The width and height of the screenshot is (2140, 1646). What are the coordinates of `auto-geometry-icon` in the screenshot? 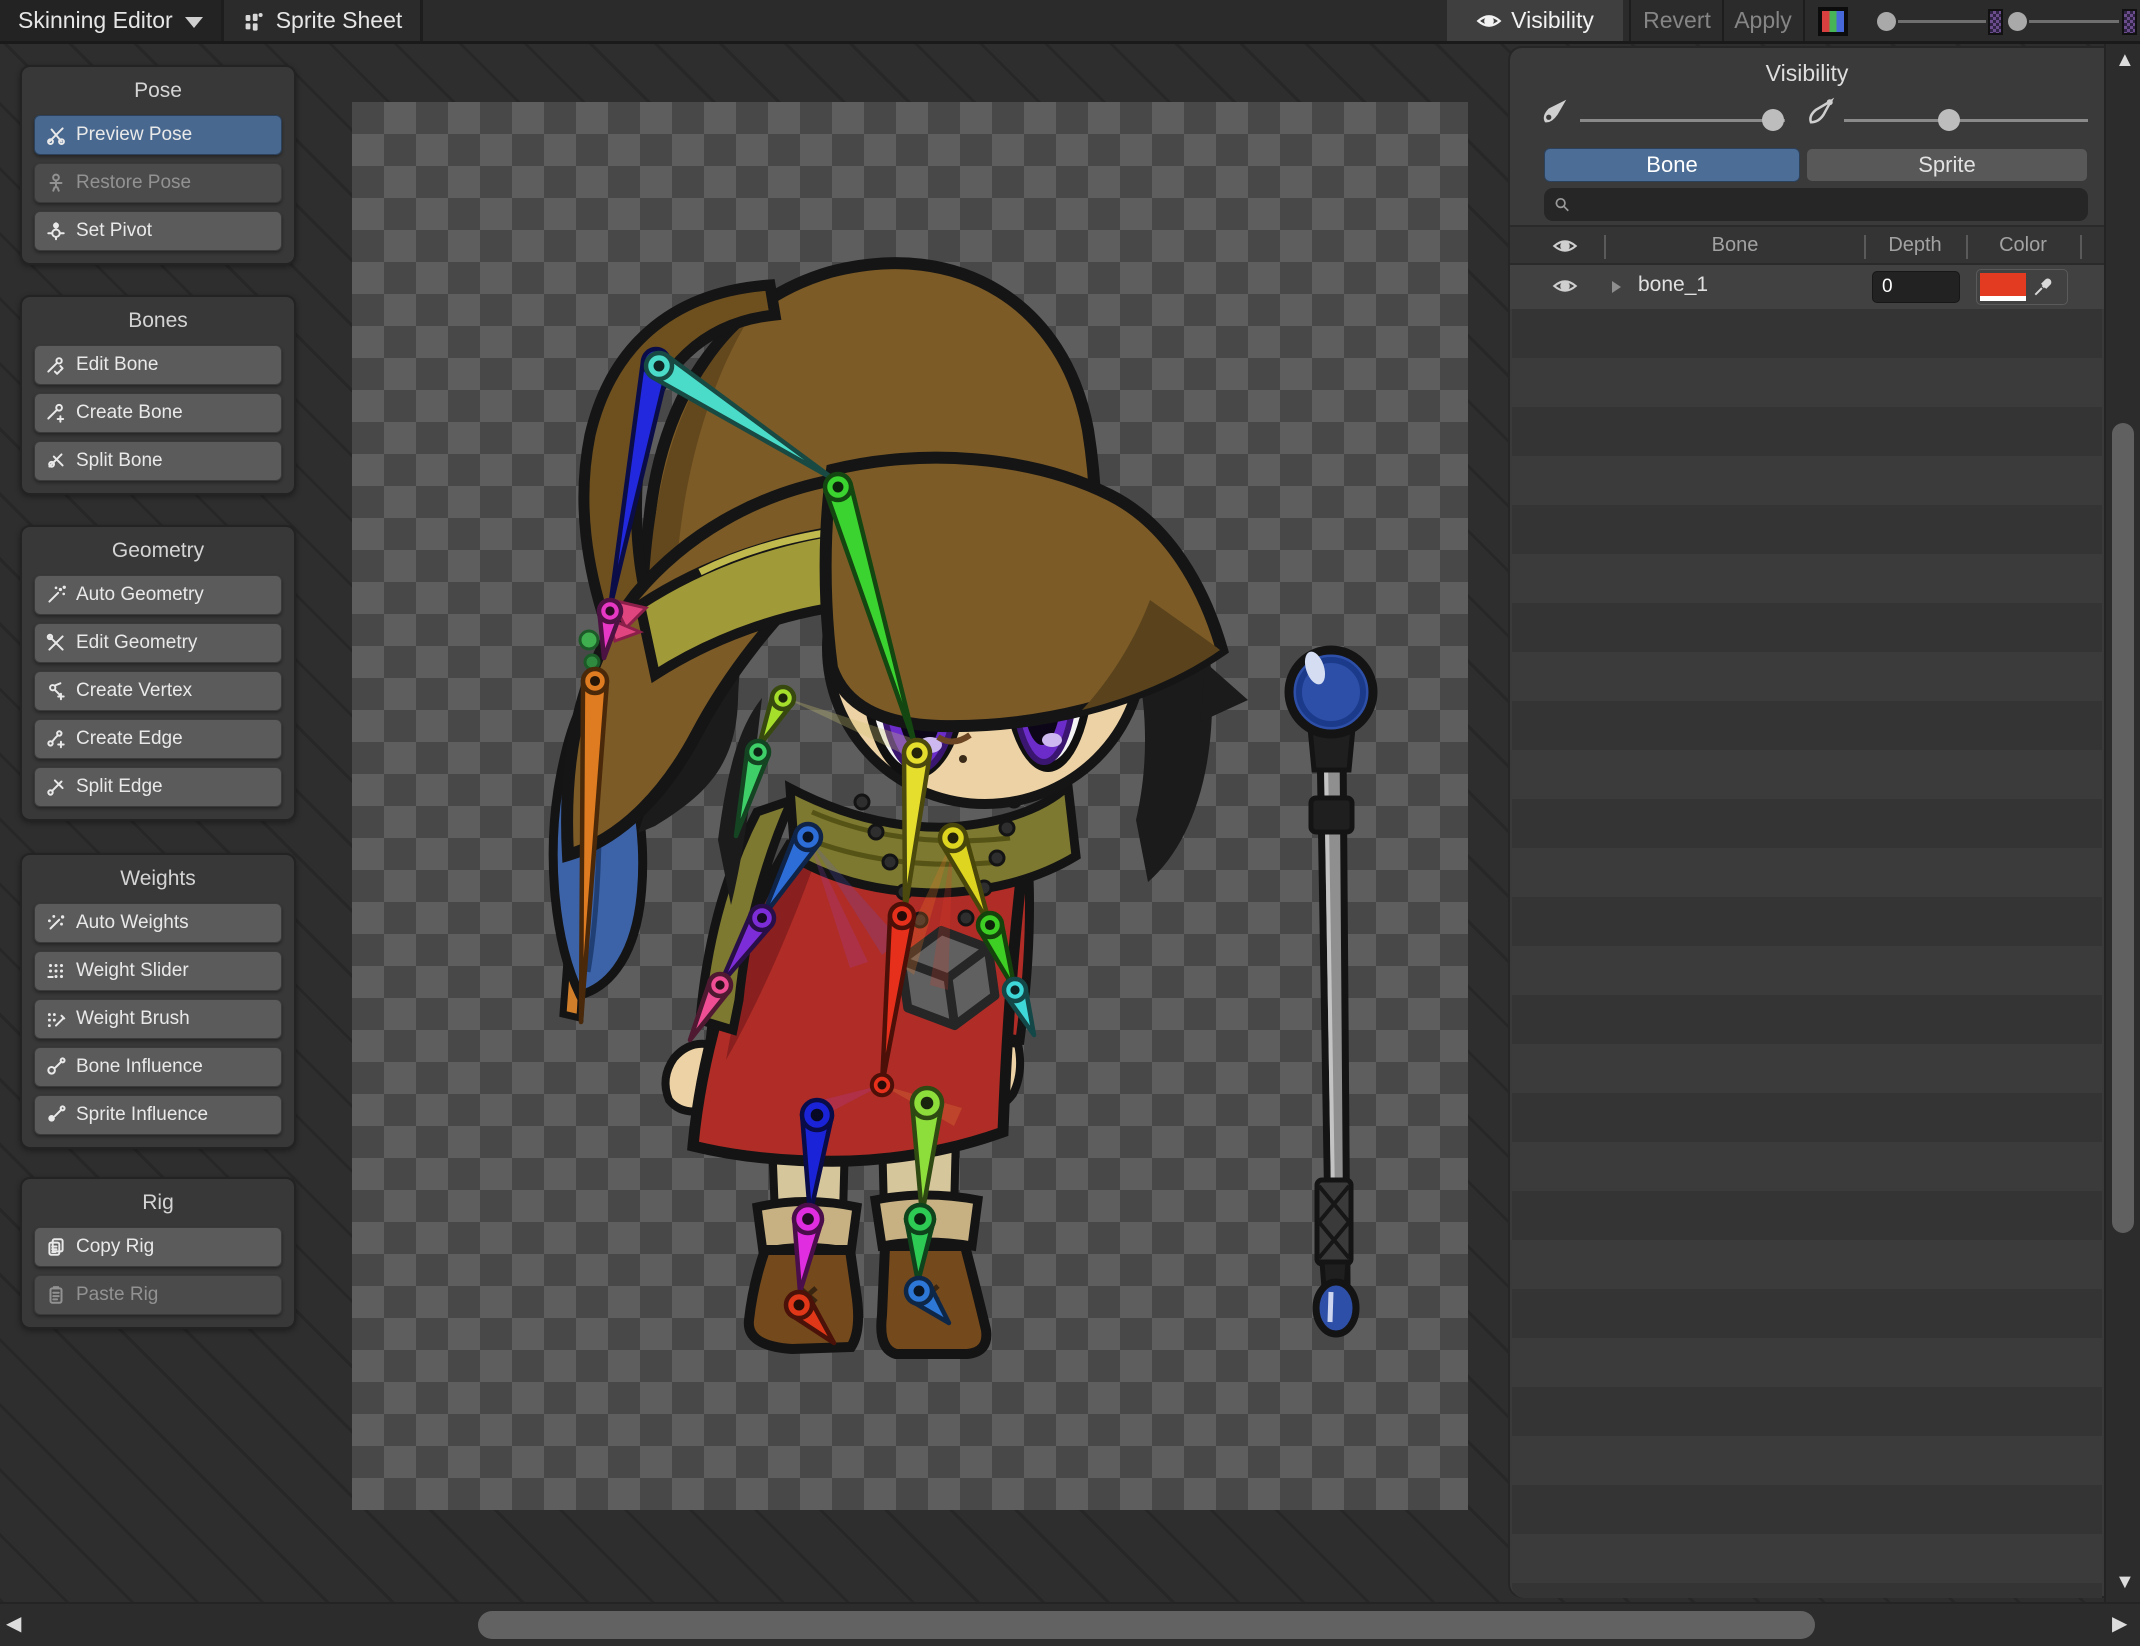 It's located at (57, 594).